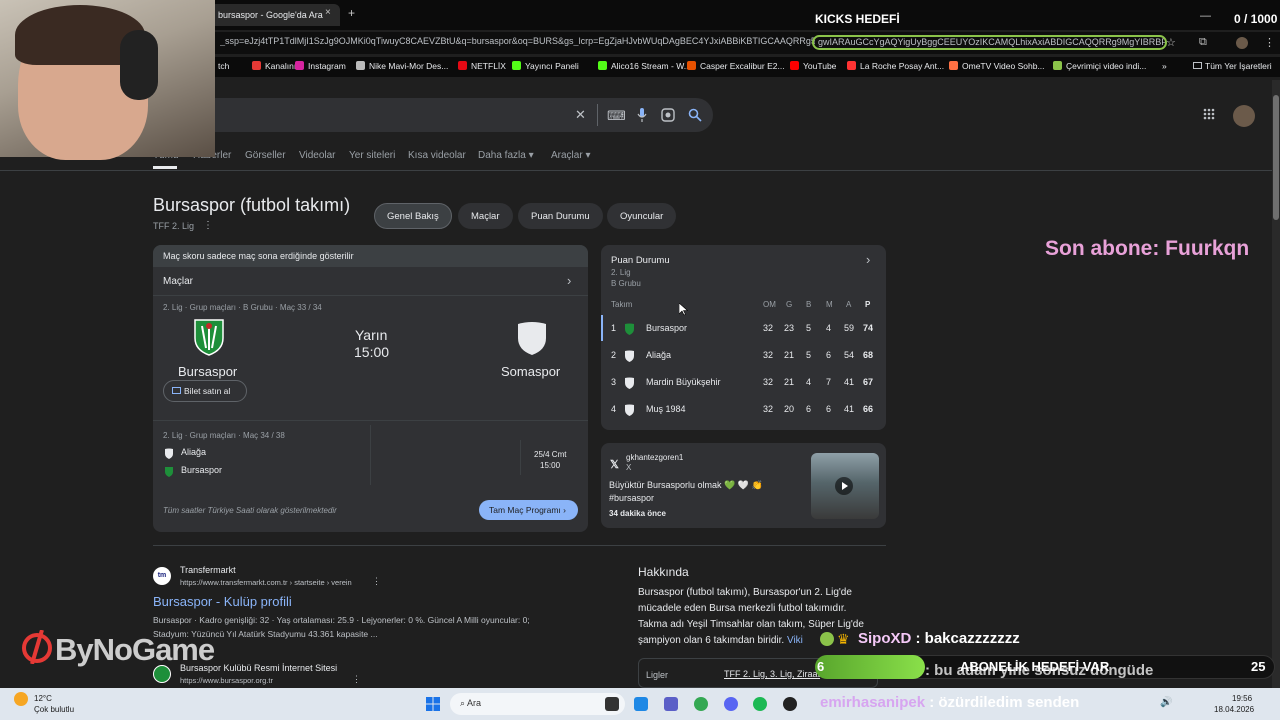  I want to click on bookmark-star-icon: ☆, so click(1171, 42).